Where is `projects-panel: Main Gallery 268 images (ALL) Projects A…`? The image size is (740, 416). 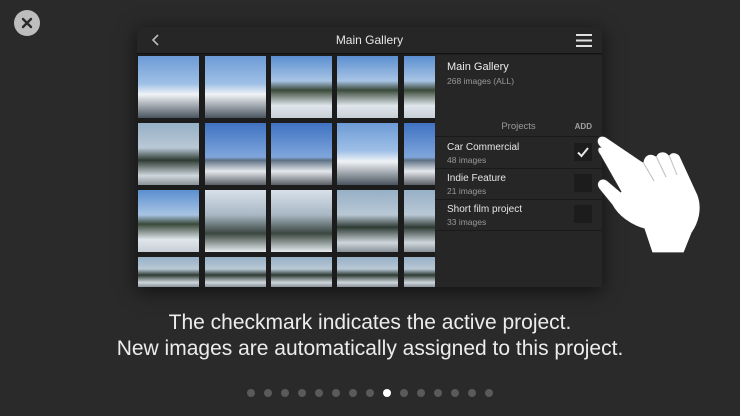
projects-panel: Main Gallery 268 images (ALL) Projects A… is located at coordinates (518, 171).